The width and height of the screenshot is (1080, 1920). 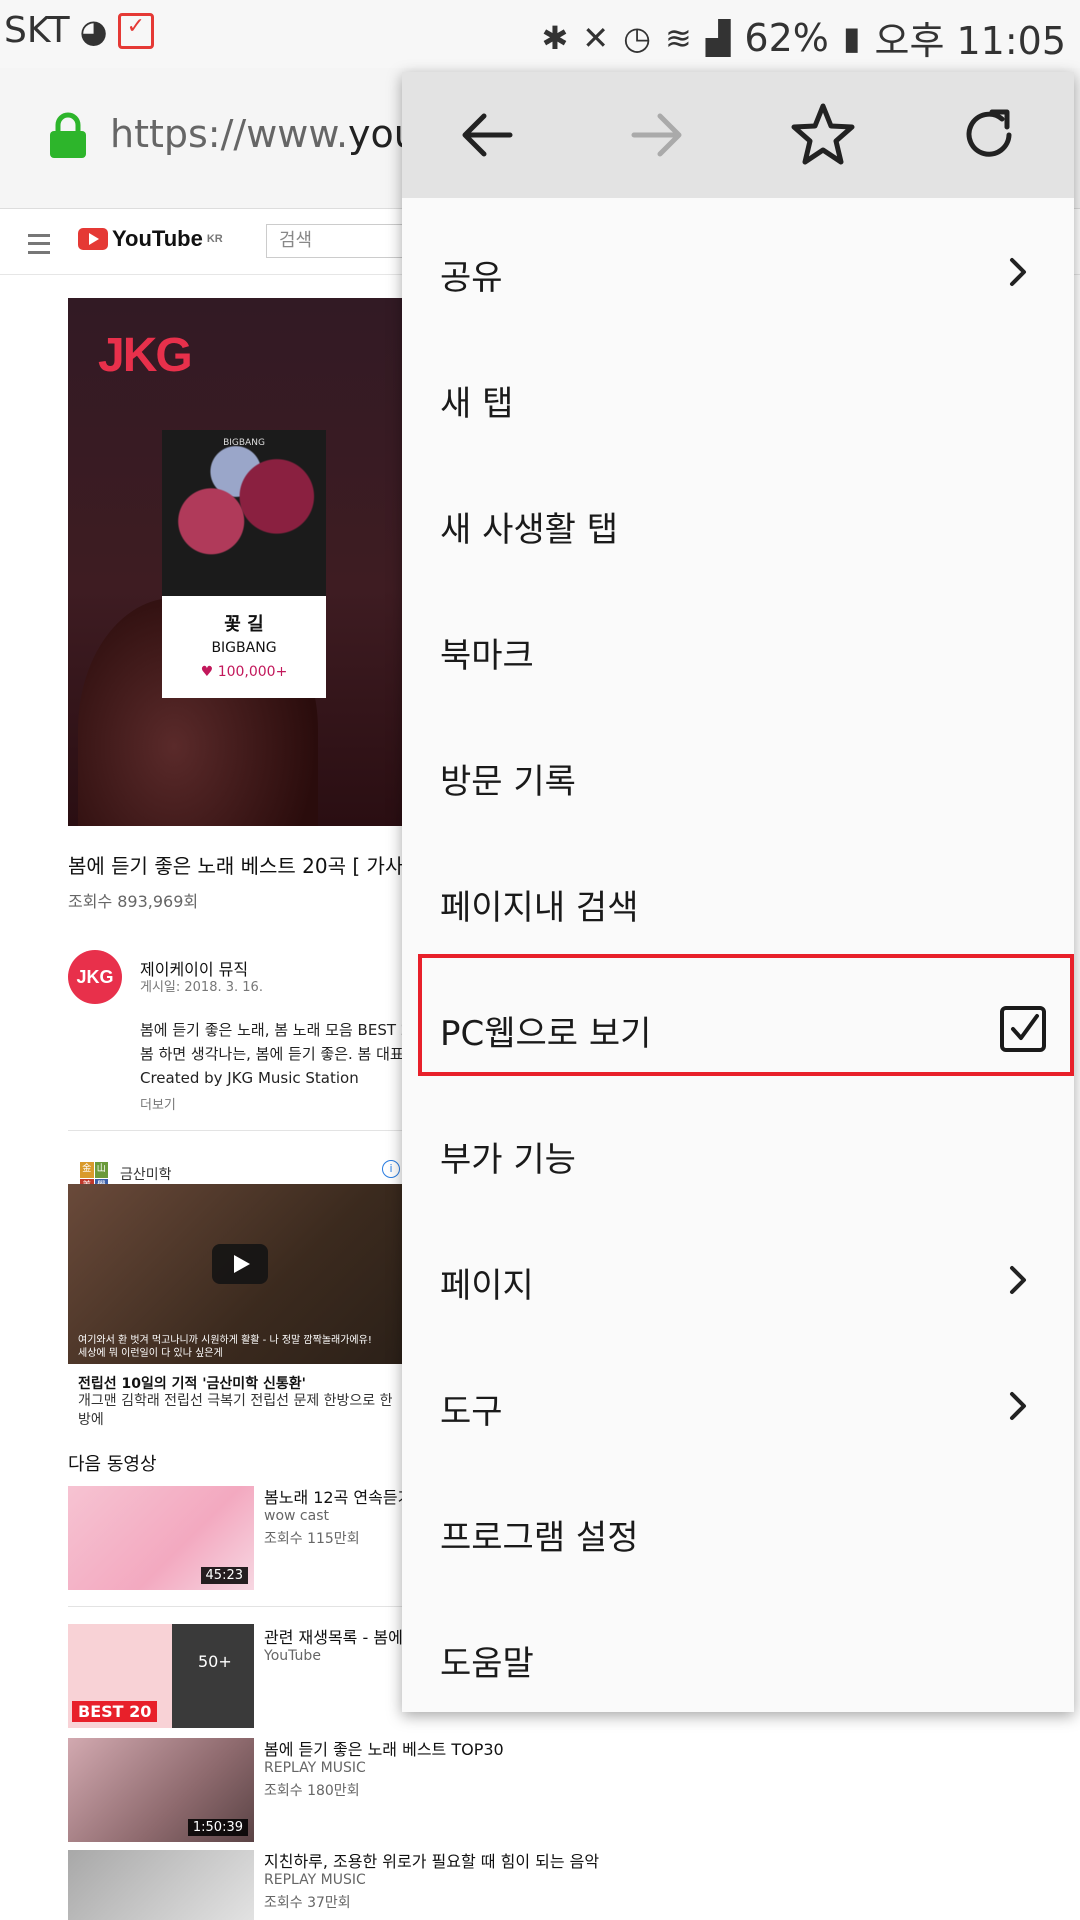 I want to click on status-left: SKT ◕, so click(x=79, y=30).